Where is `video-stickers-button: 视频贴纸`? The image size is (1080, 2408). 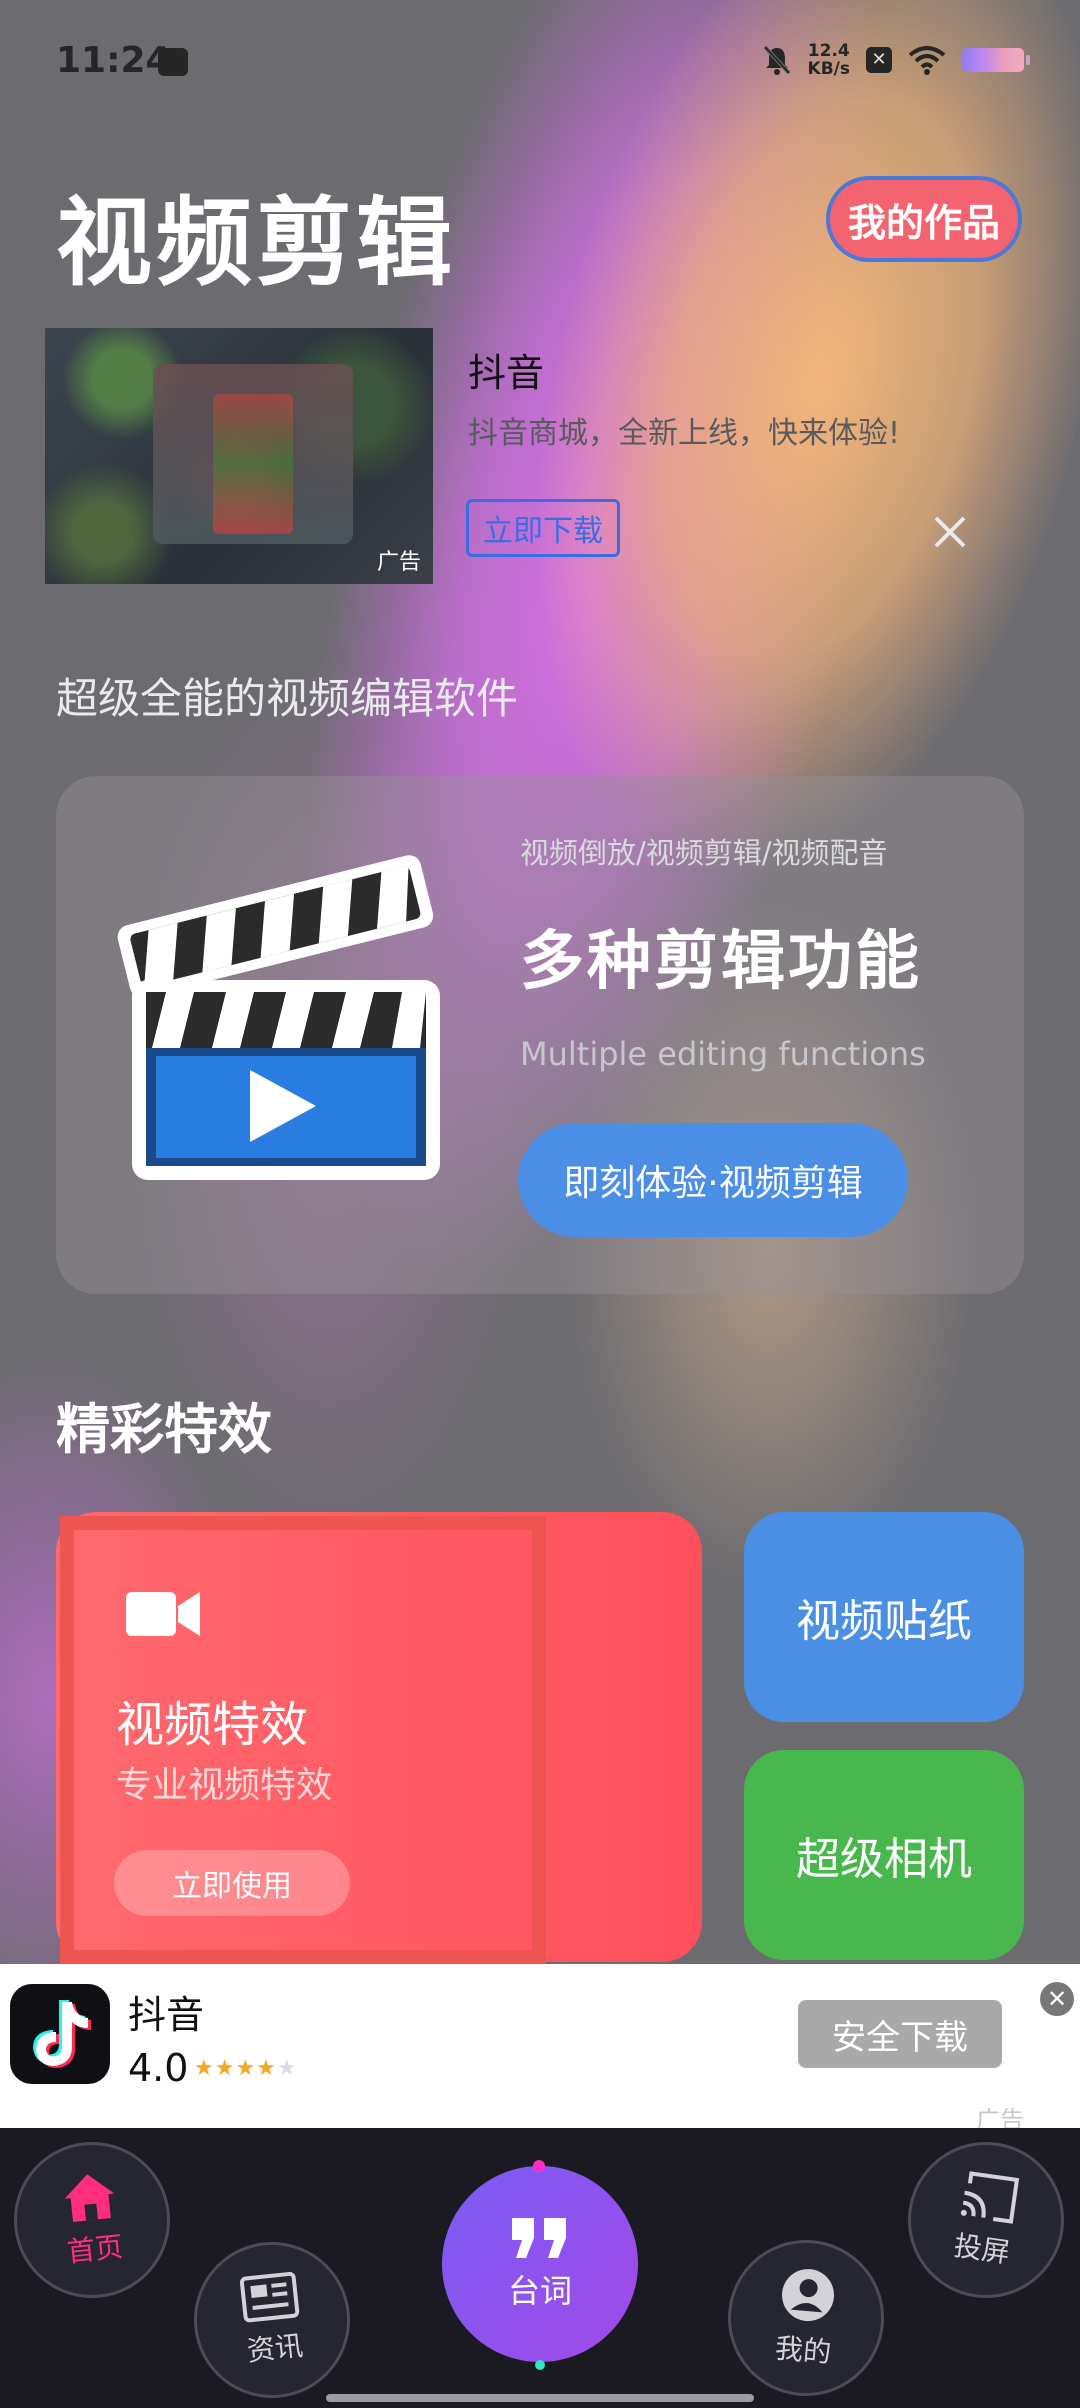
video-stickers-button: 视频贴纸 is located at coordinates (884, 1617).